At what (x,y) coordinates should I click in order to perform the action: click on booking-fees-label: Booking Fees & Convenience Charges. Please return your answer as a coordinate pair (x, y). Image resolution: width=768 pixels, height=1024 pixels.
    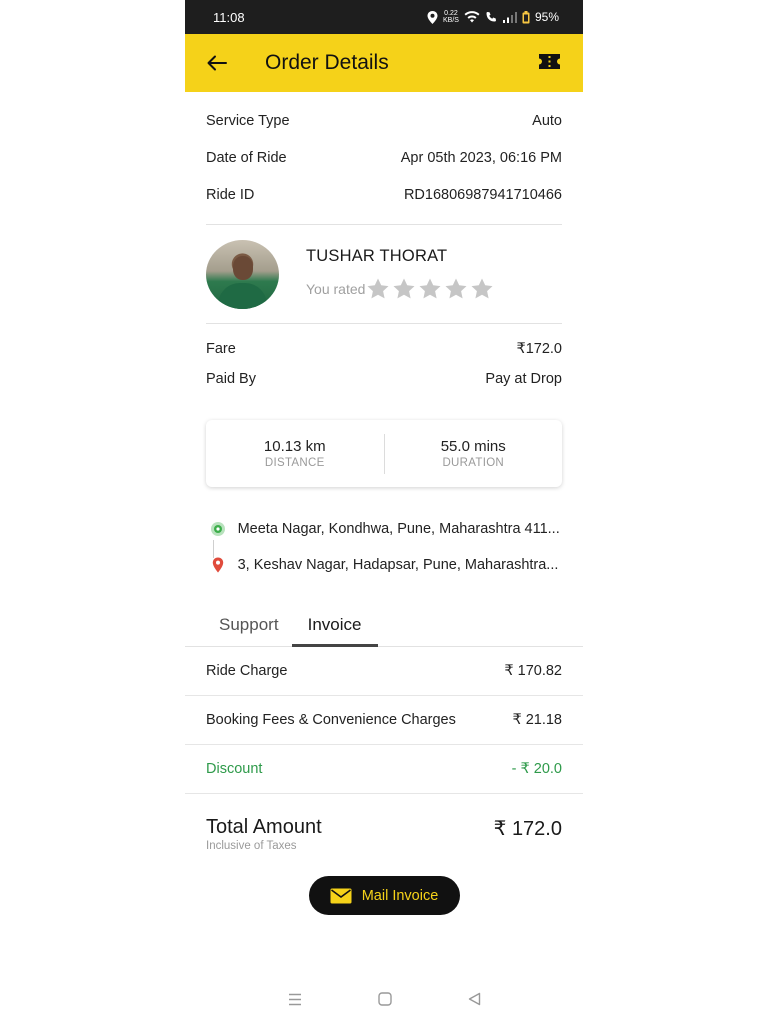
    Looking at the image, I should click on (331, 720).